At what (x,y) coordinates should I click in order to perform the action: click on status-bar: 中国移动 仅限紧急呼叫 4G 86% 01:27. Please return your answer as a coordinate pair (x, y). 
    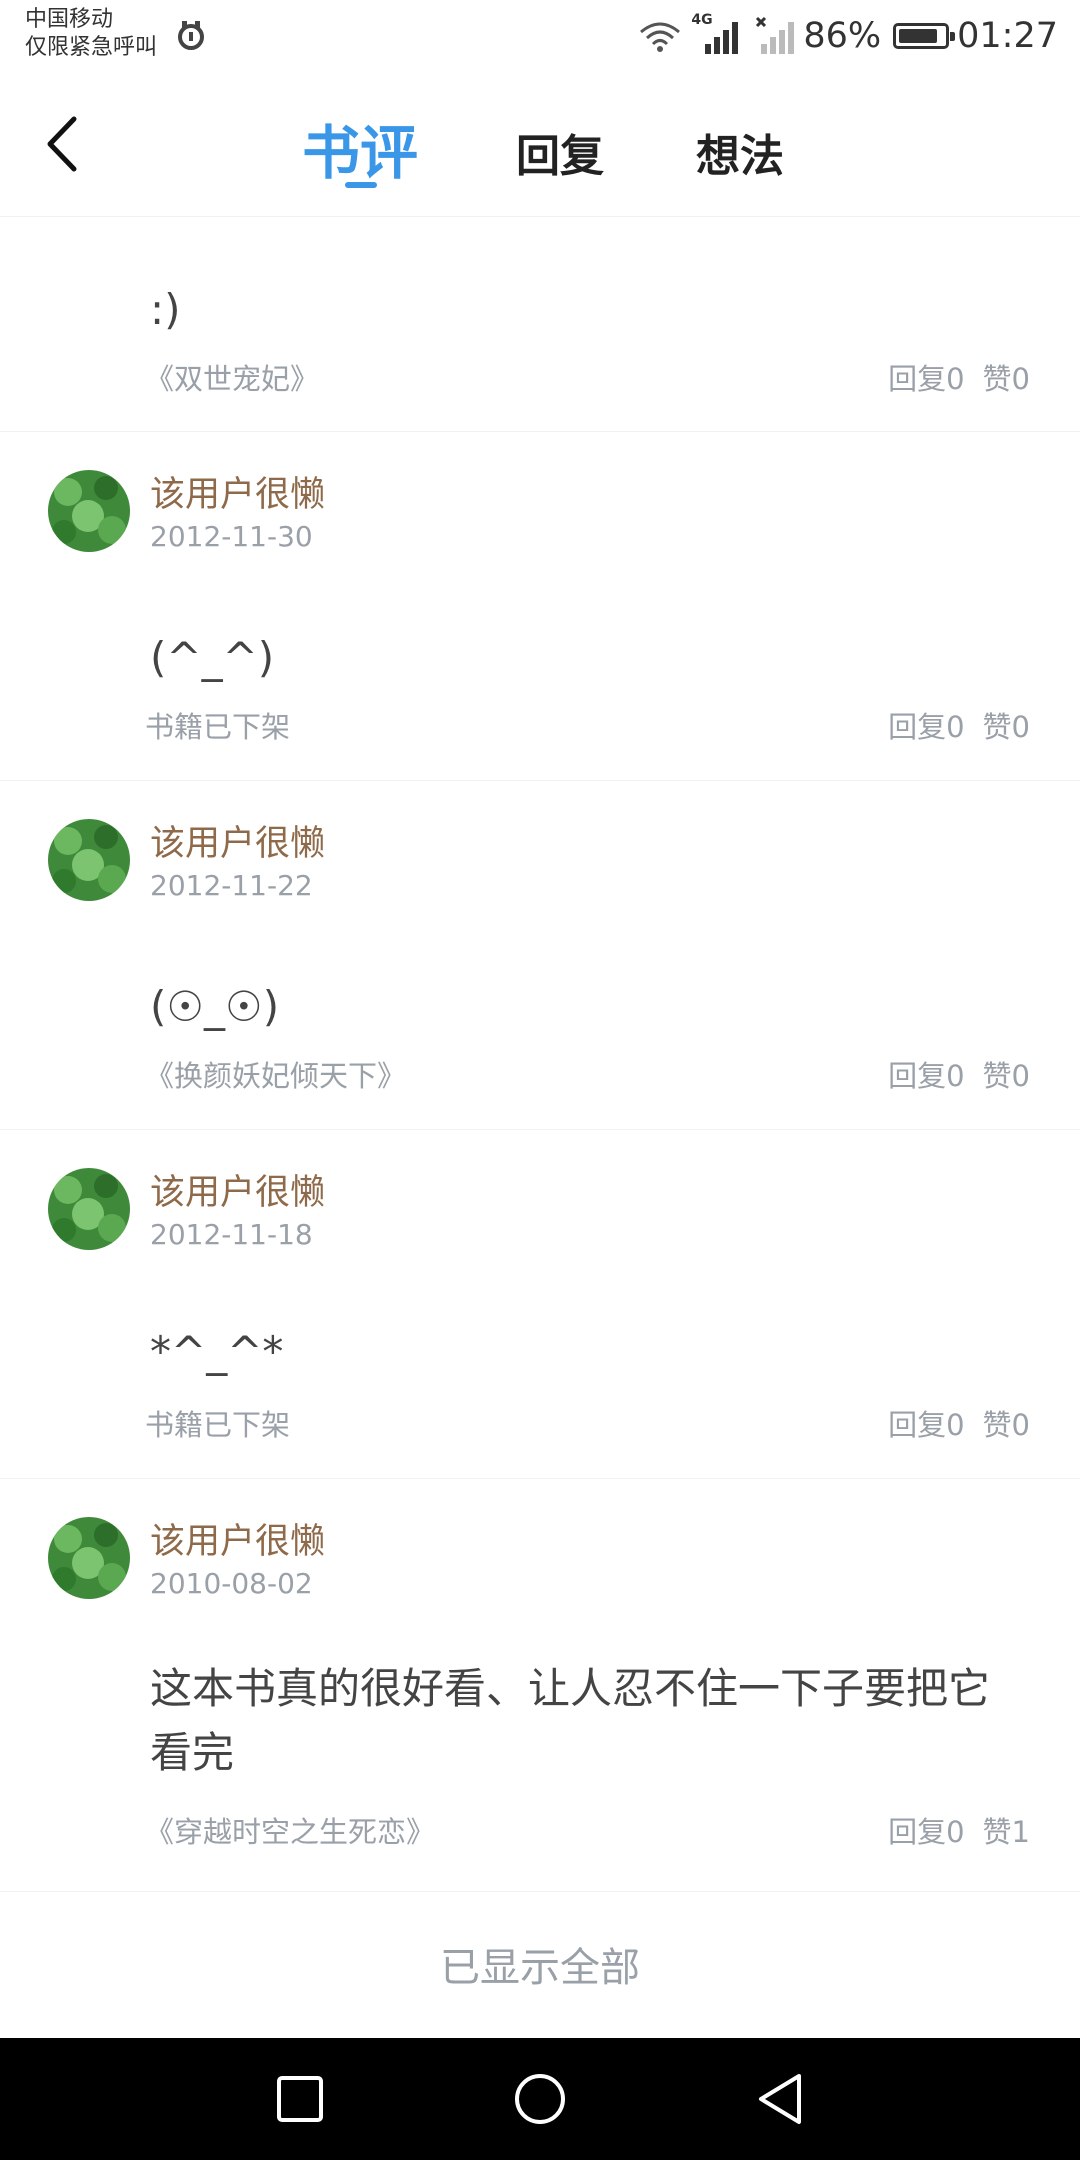
    Looking at the image, I should click on (540, 37).